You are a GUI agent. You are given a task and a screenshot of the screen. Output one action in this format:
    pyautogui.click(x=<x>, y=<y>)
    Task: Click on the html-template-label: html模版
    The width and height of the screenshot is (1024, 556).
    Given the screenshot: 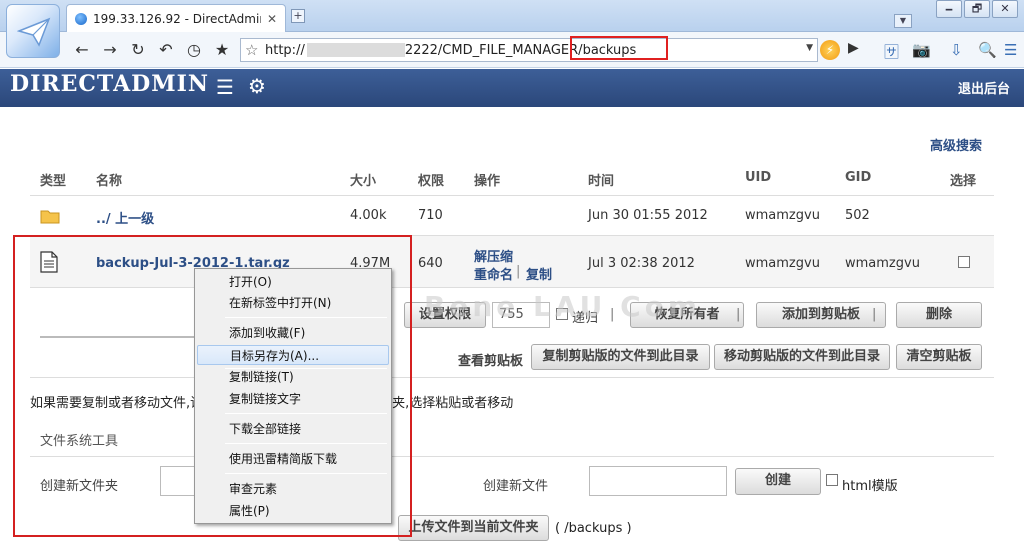 What is the action you would take?
    pyautogui.click(x=870, y=486)
    